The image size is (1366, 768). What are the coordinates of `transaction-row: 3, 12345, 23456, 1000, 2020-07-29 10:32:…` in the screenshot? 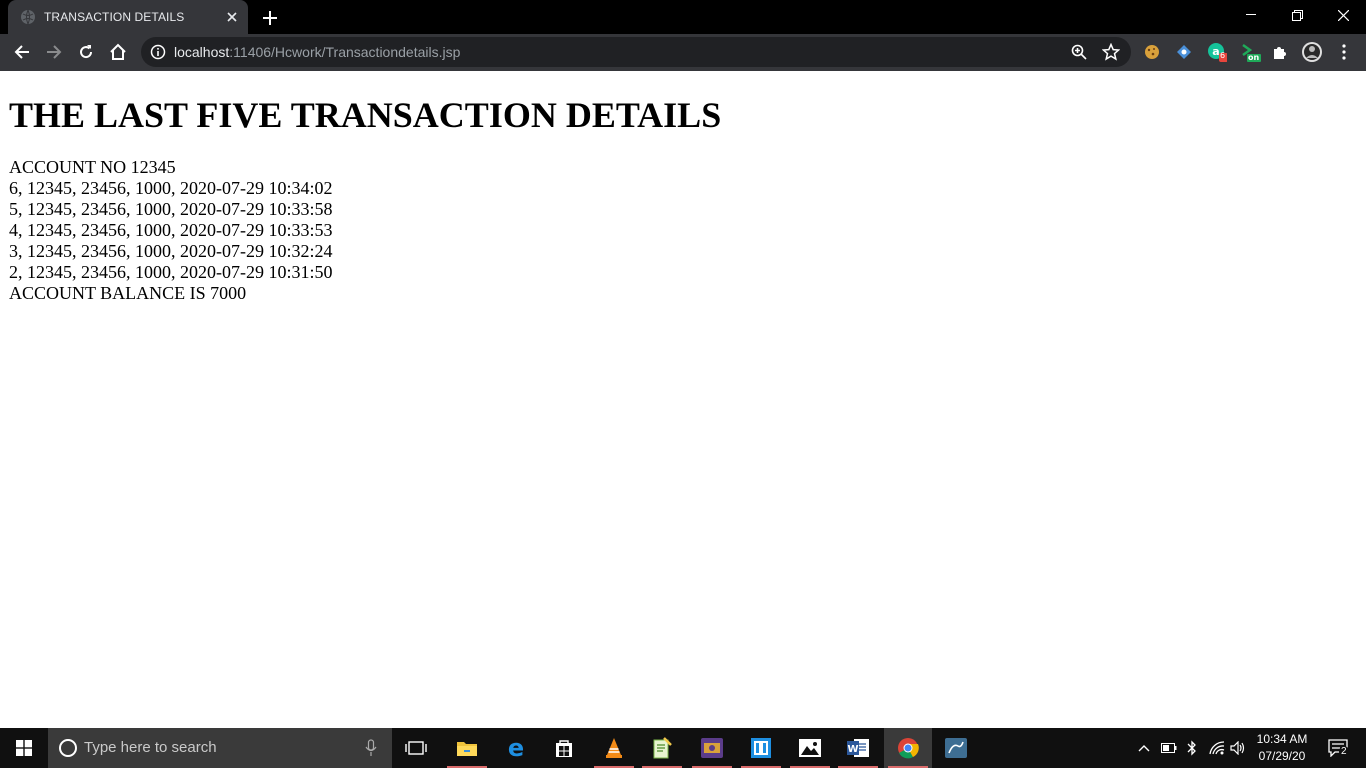 It's located at (171, 251).